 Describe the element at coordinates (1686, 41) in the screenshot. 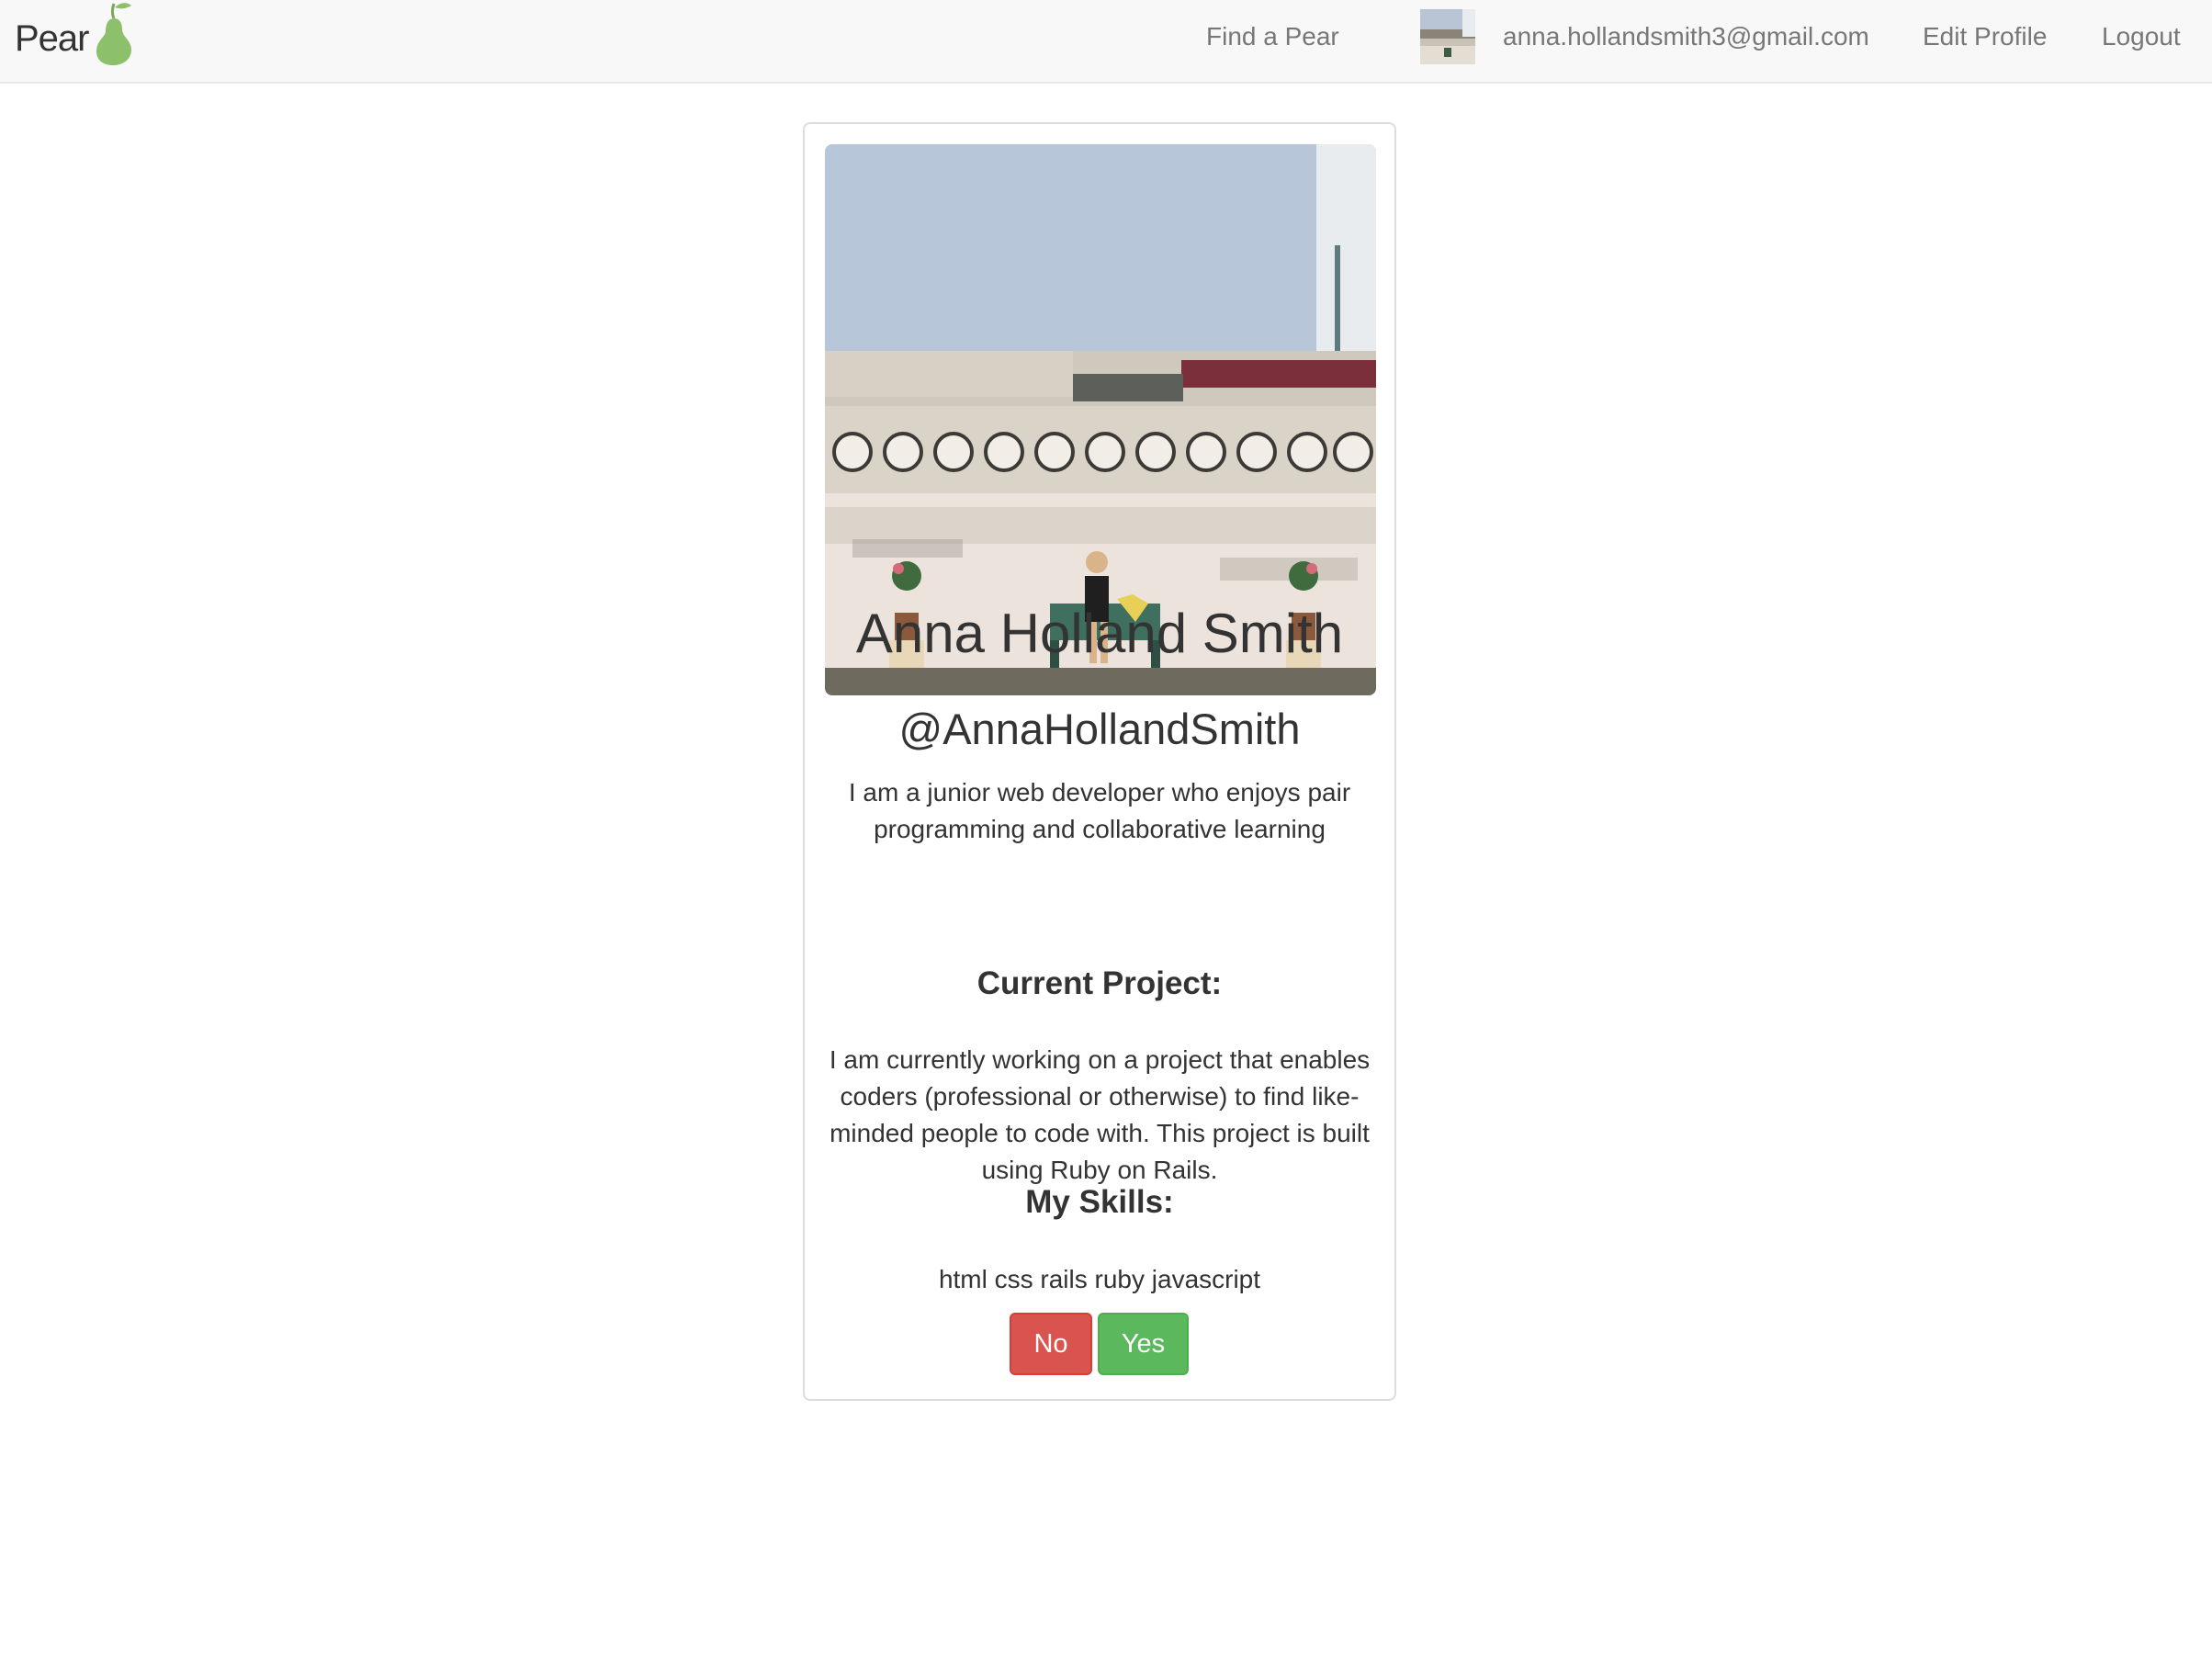

I see `nav-user-email: anna.hollandsmith3@gmail.com` at that location.